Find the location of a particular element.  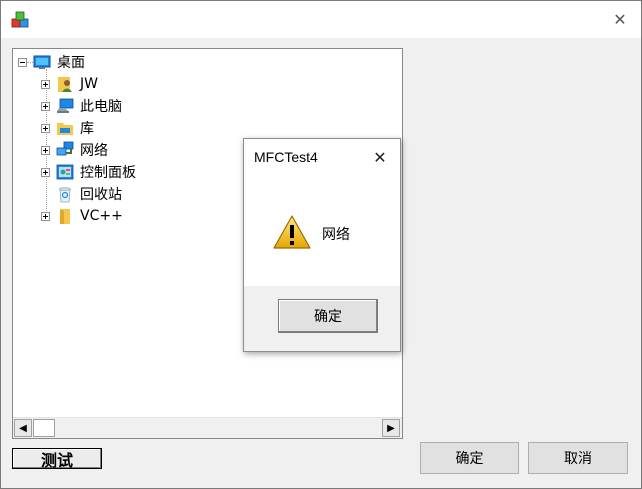

window-close-button: ✕ is located at coordinates (620, 19).